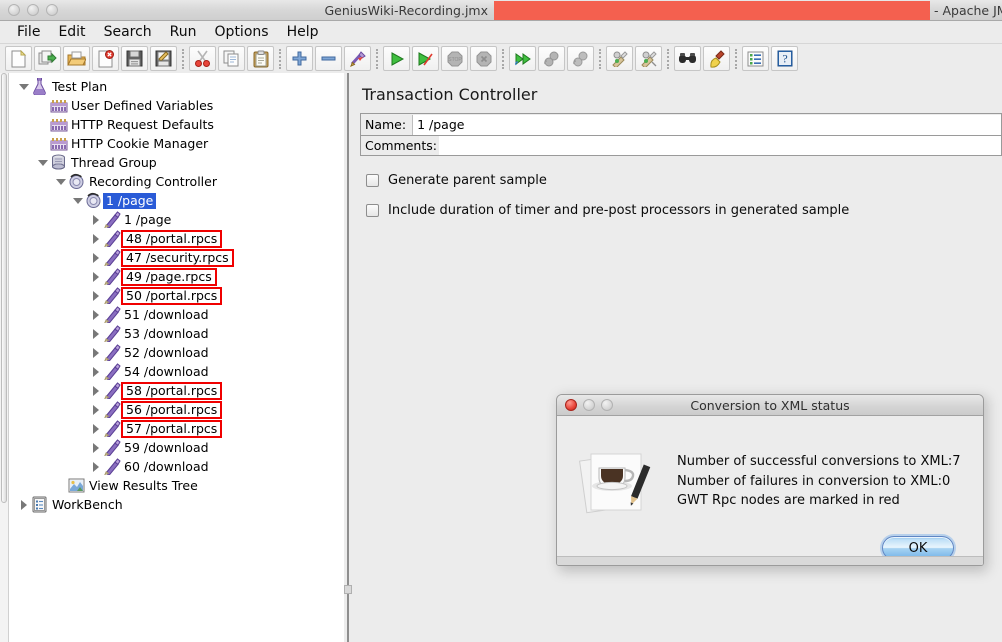  What do you see at coordinates (176, 447) in the screenshot?
I see `tree-node: 59 /download` at bounding box center [176, 447].